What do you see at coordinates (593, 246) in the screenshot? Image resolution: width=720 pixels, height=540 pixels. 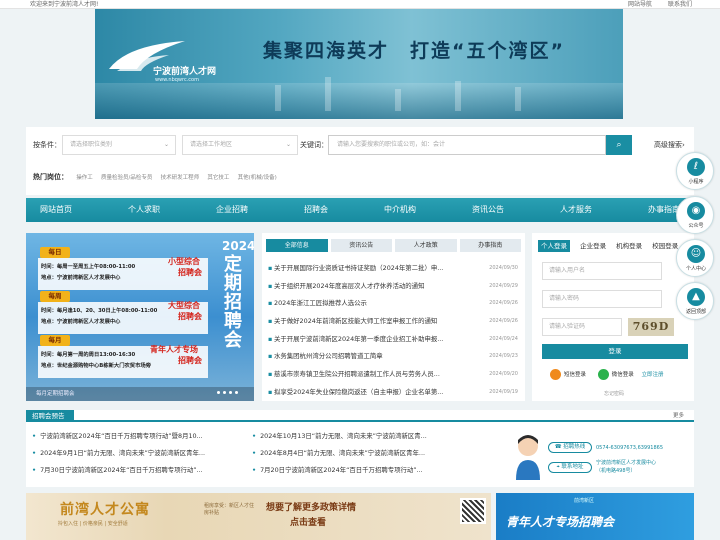 I see `tab-company-login: 企业登录` at bounding box center [593, 246].